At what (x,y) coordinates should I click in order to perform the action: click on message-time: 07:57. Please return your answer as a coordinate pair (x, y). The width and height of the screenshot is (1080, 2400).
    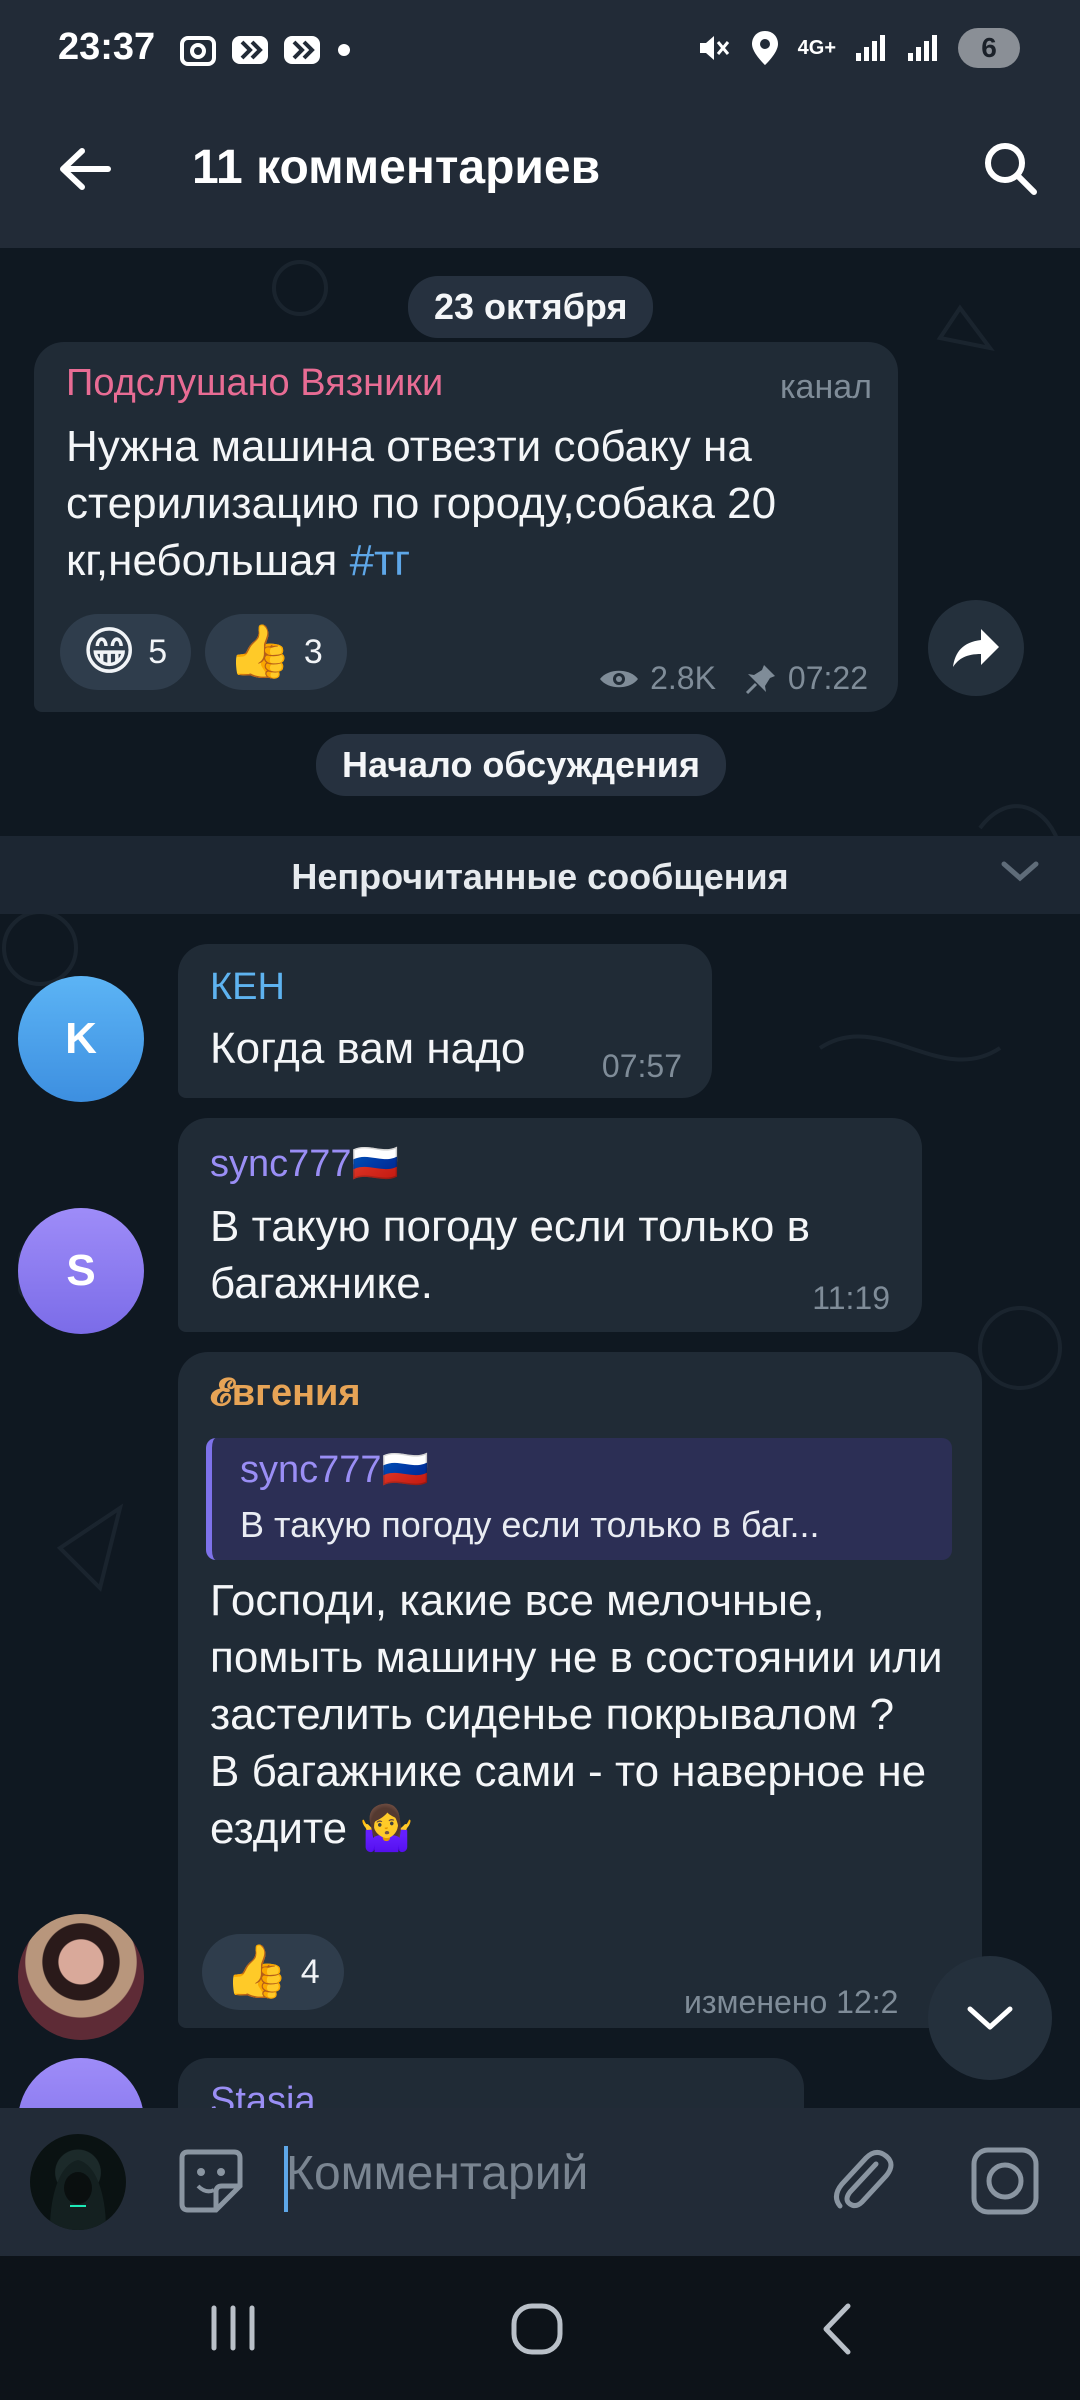
    Looking at the image, I should click on (641, 1066).